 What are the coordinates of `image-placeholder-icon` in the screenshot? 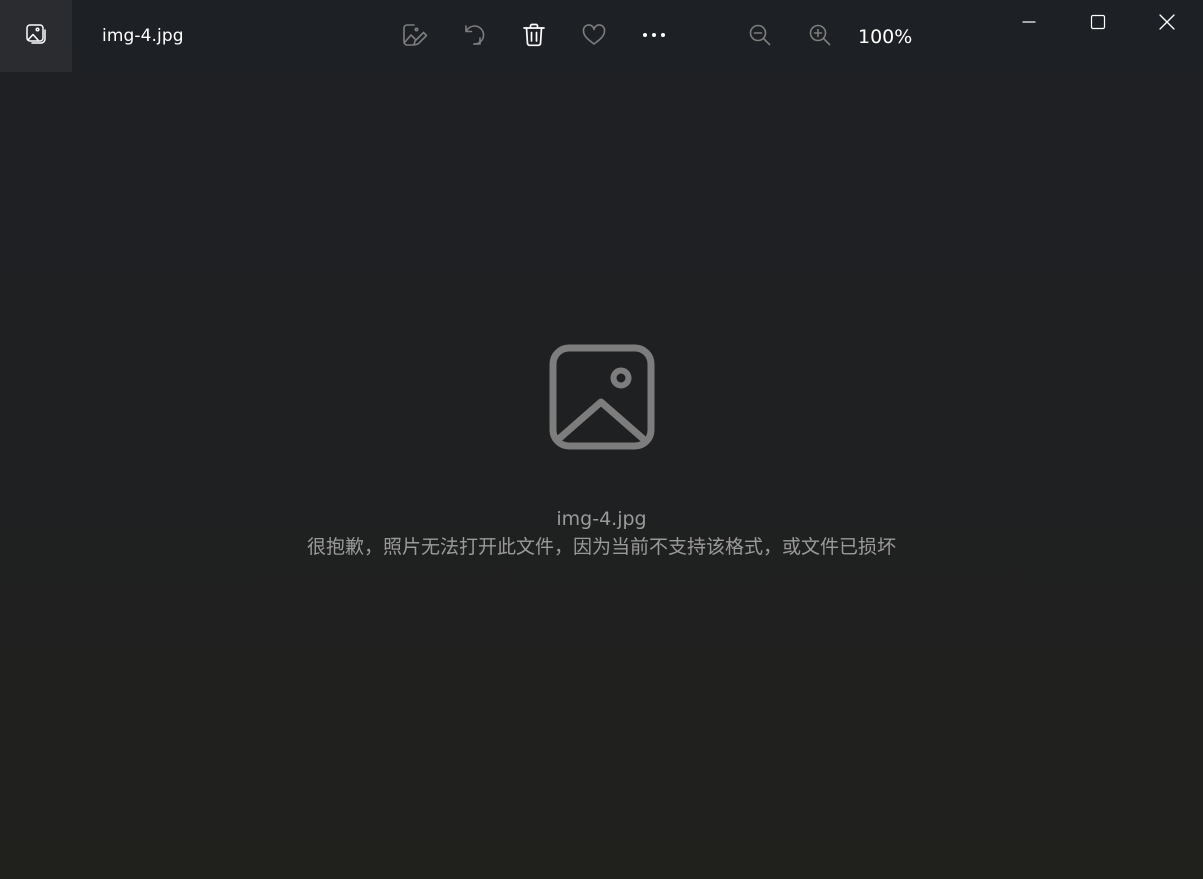 It's located at (602, 397).